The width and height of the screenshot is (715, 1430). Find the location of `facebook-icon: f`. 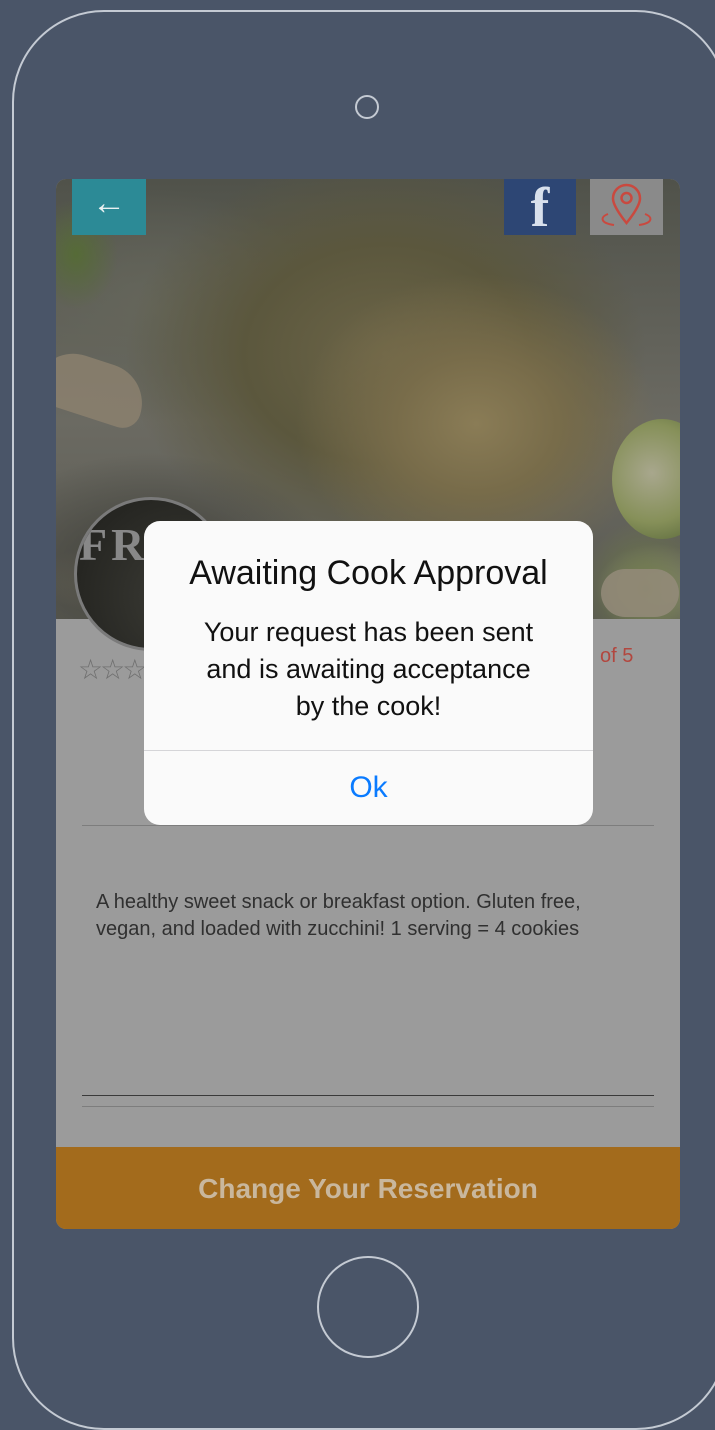

facebook-icon: f is located at coordinates (540, 209).